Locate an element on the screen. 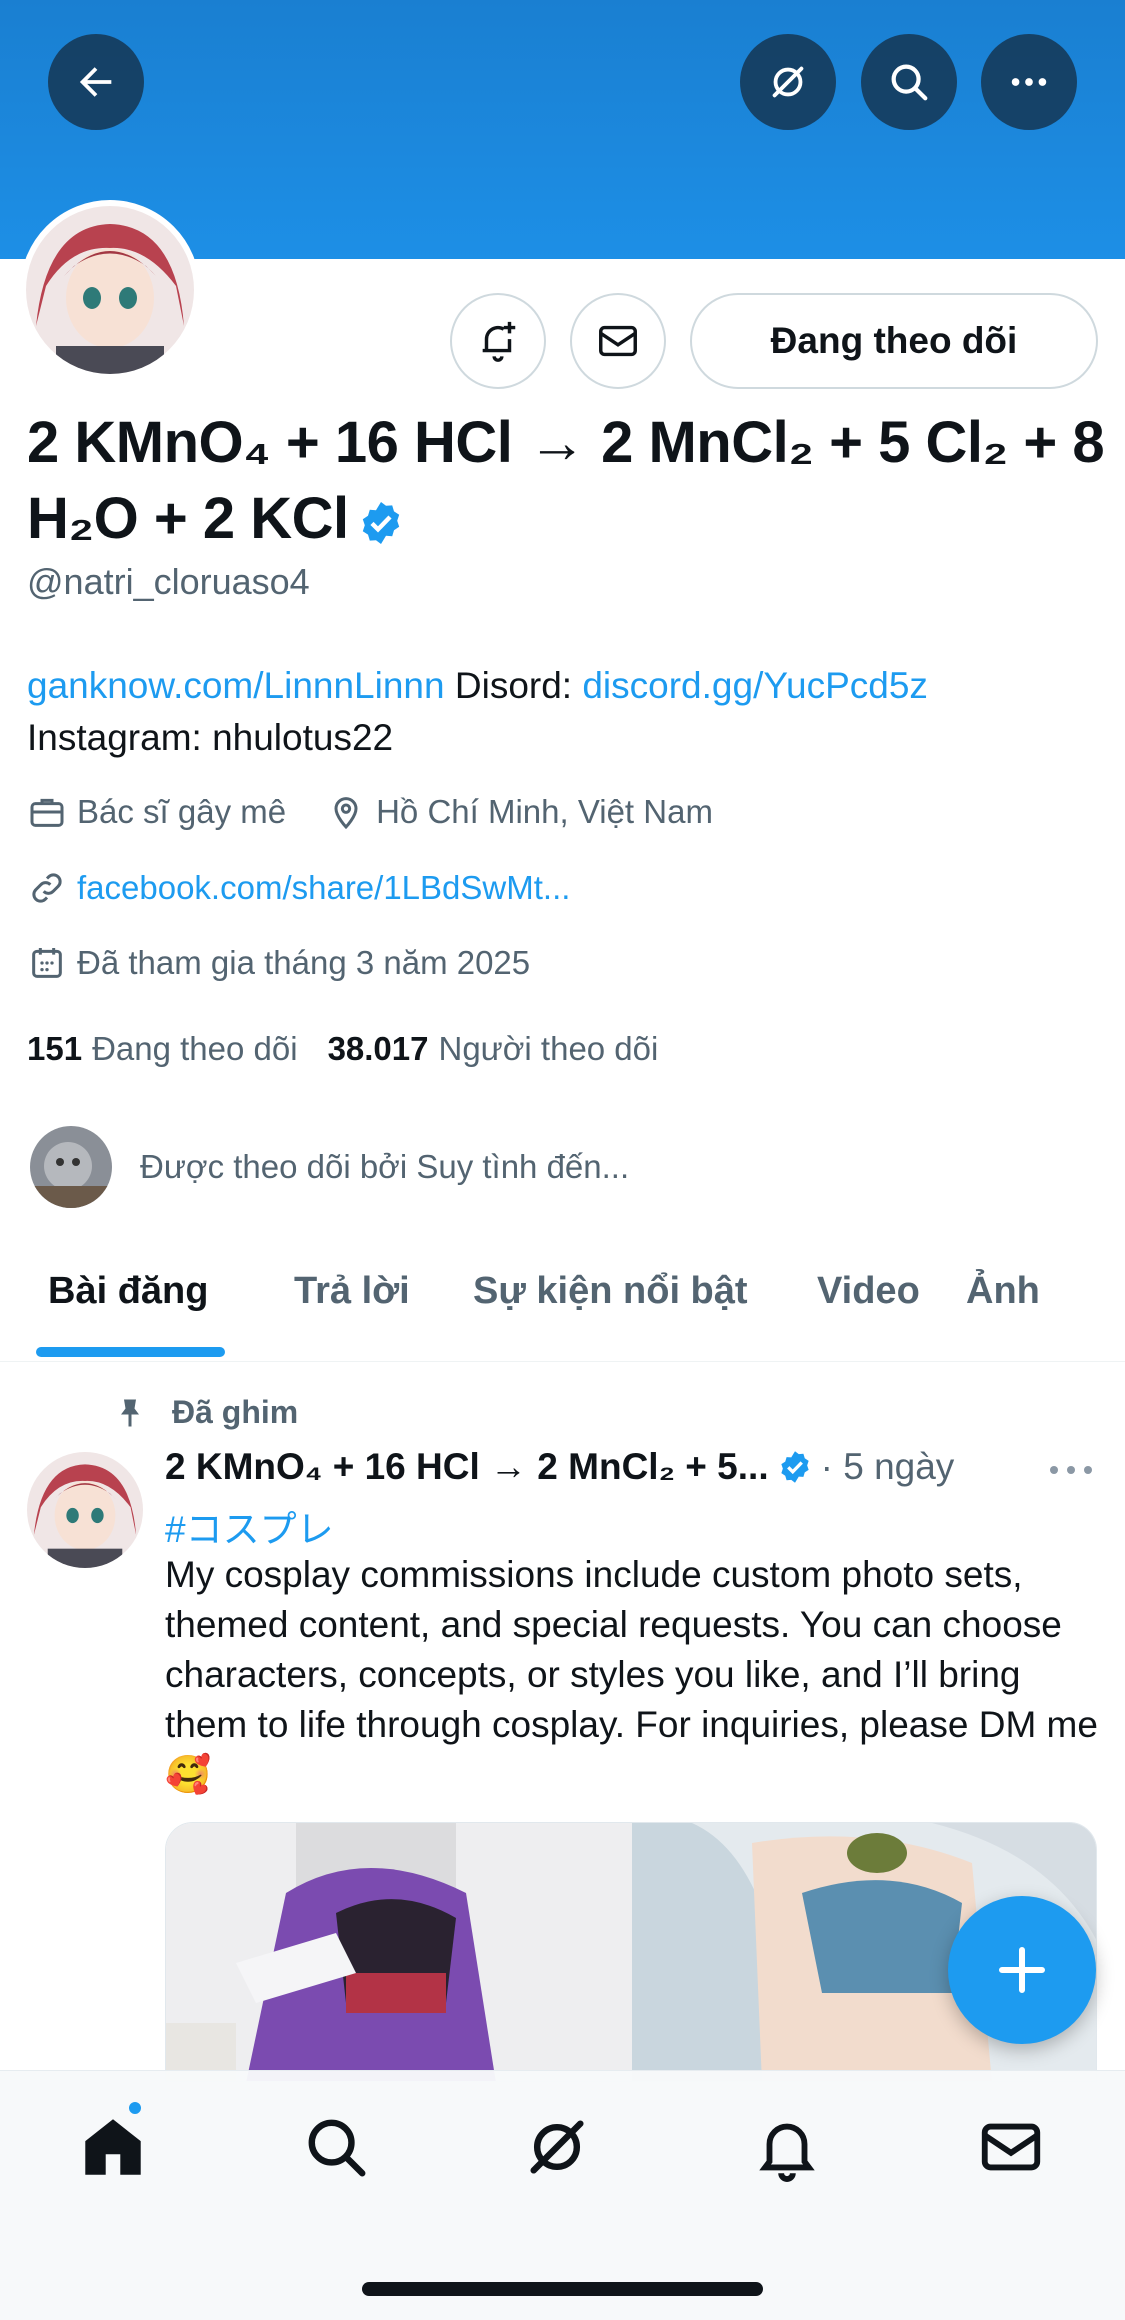 Image resolution: width=1125 pixels, height=2320 pixels. following-button: Đang theo dõi is located at coordinates (894, 341).